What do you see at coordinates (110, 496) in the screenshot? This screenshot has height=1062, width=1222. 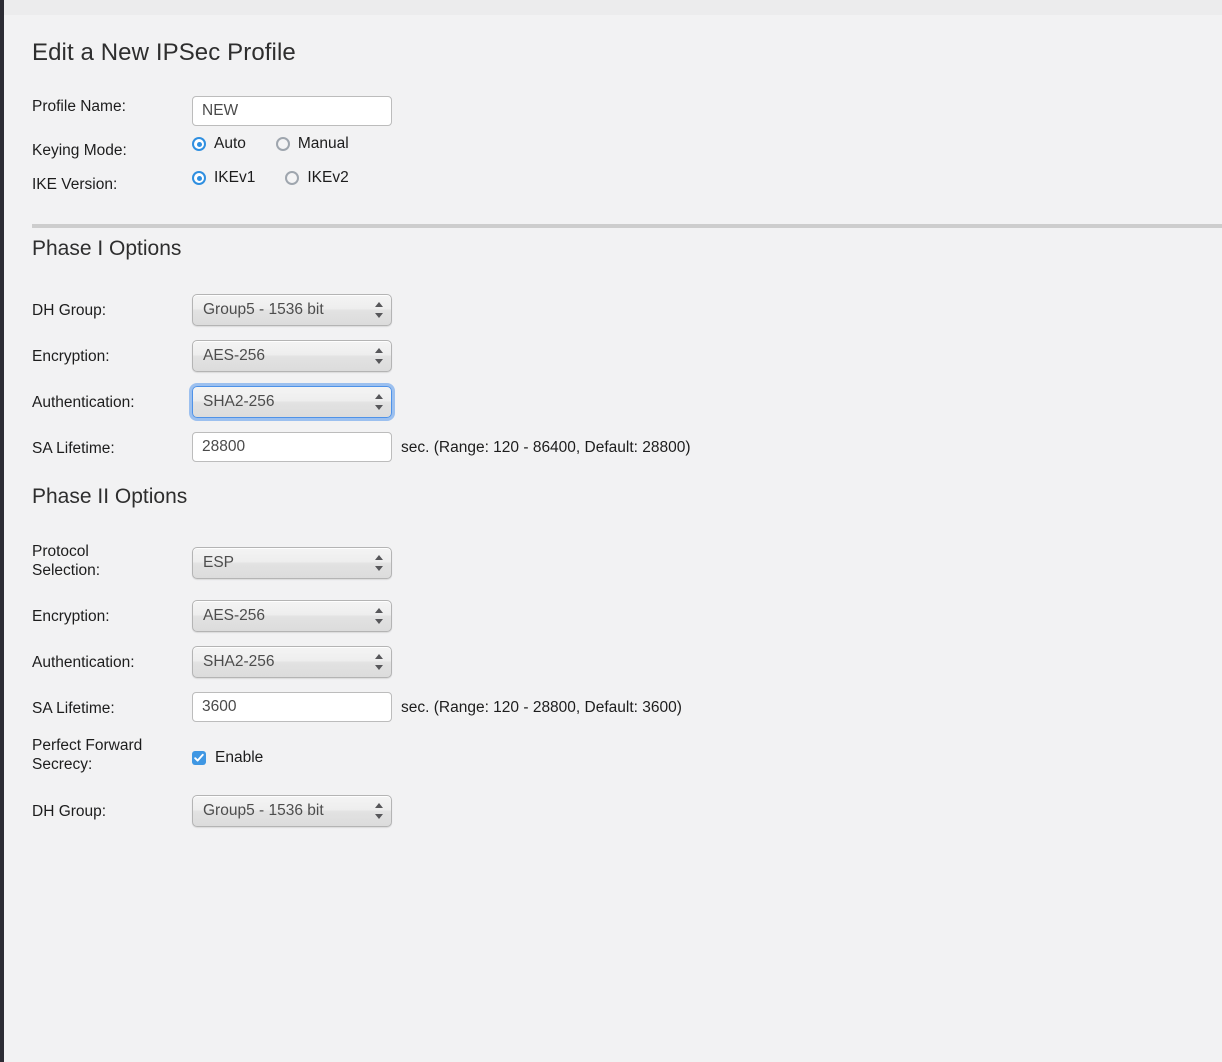 I see `phase2-section-title: Phase II Options` at bounding box center [110, 496].